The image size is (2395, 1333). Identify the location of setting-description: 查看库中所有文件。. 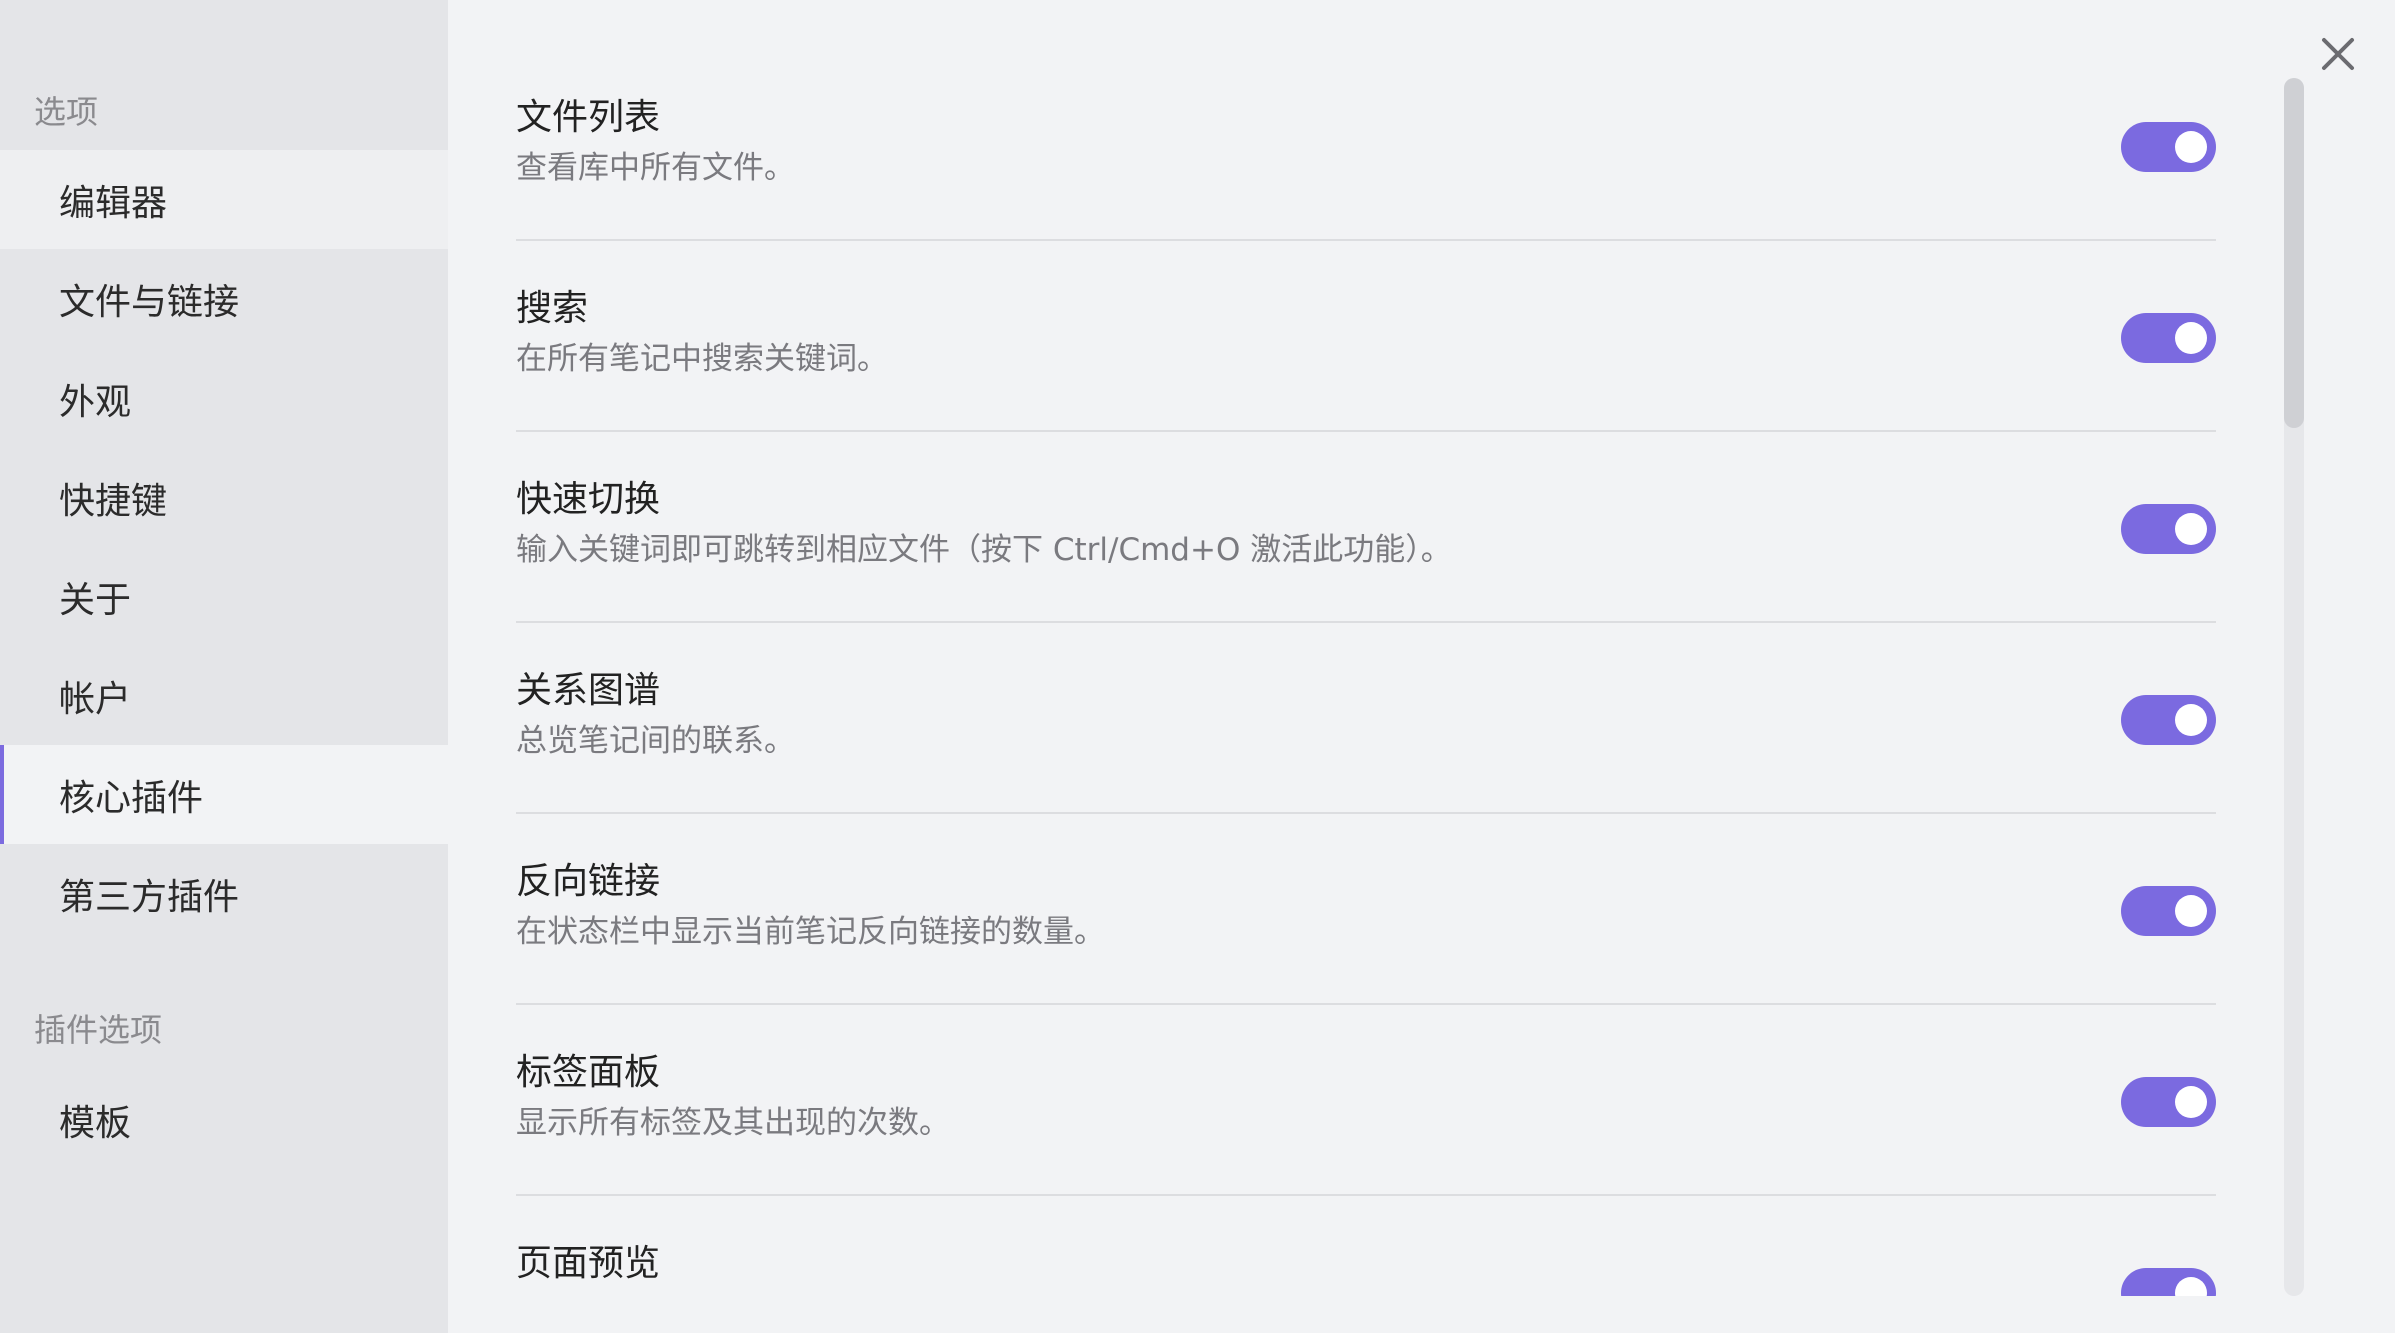
(655, 168).